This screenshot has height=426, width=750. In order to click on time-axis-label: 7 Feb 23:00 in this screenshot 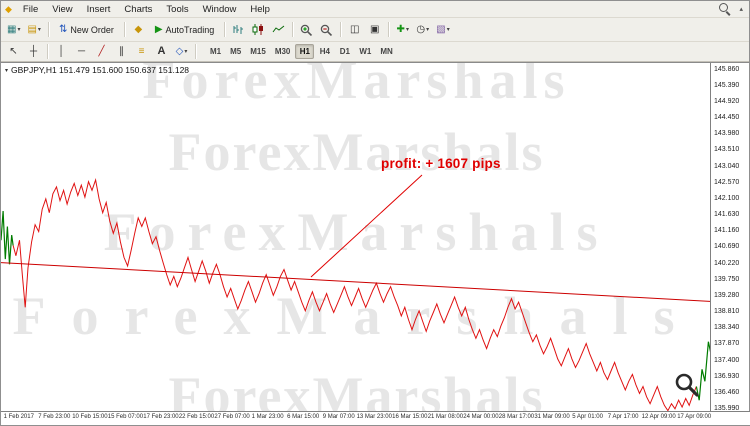, I will do `click(54, 417)`.